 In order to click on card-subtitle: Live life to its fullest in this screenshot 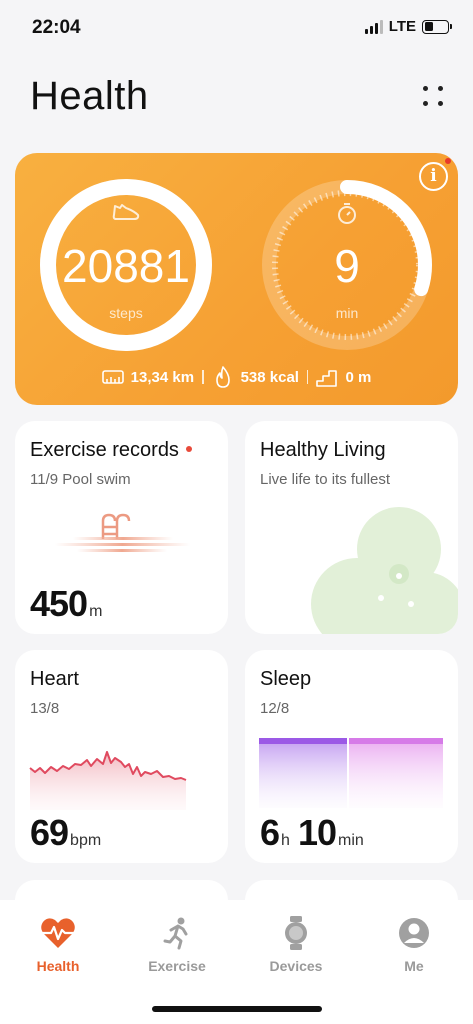, I will do `click(325, 479)`.